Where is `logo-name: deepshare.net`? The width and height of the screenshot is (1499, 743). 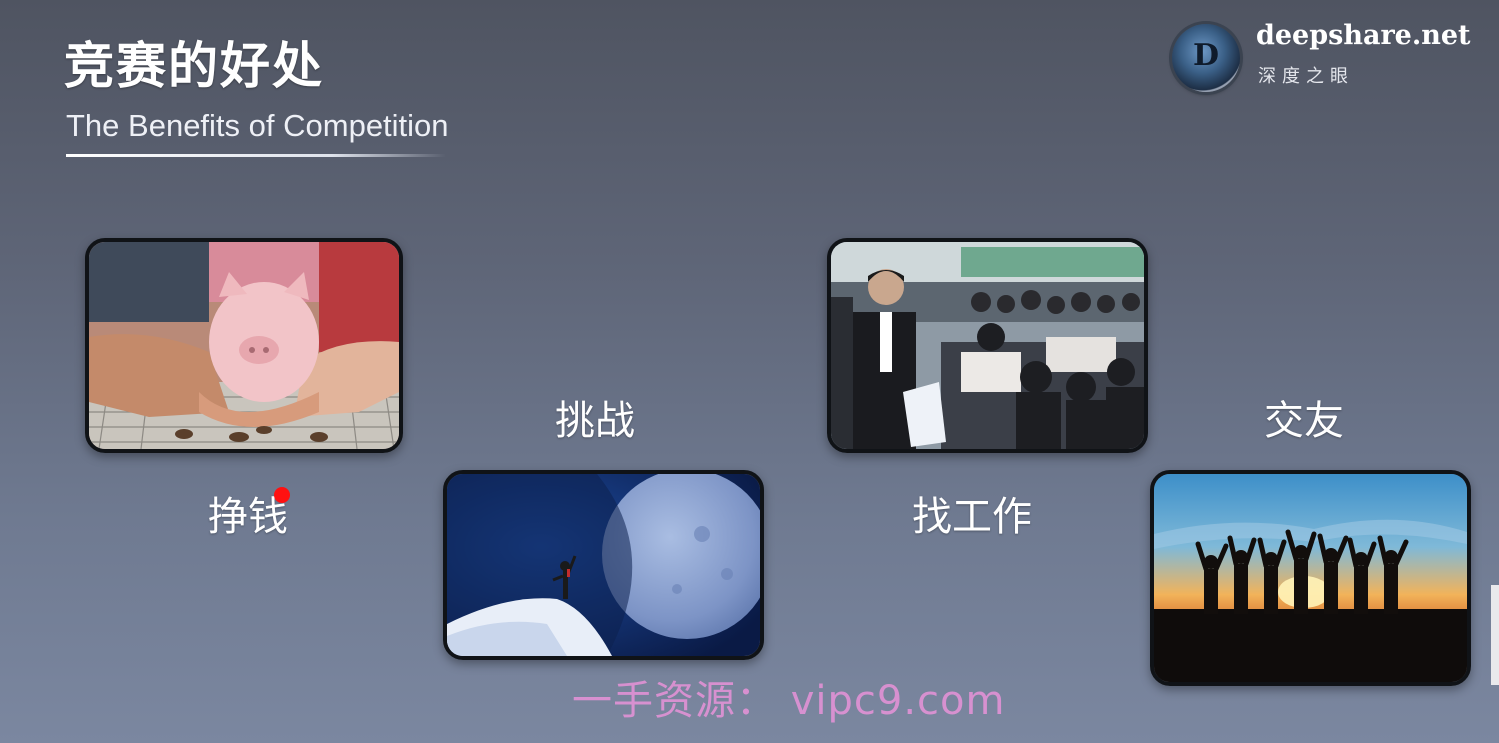
logo-name: deepshare.net is located at coordinates (1363, 35).